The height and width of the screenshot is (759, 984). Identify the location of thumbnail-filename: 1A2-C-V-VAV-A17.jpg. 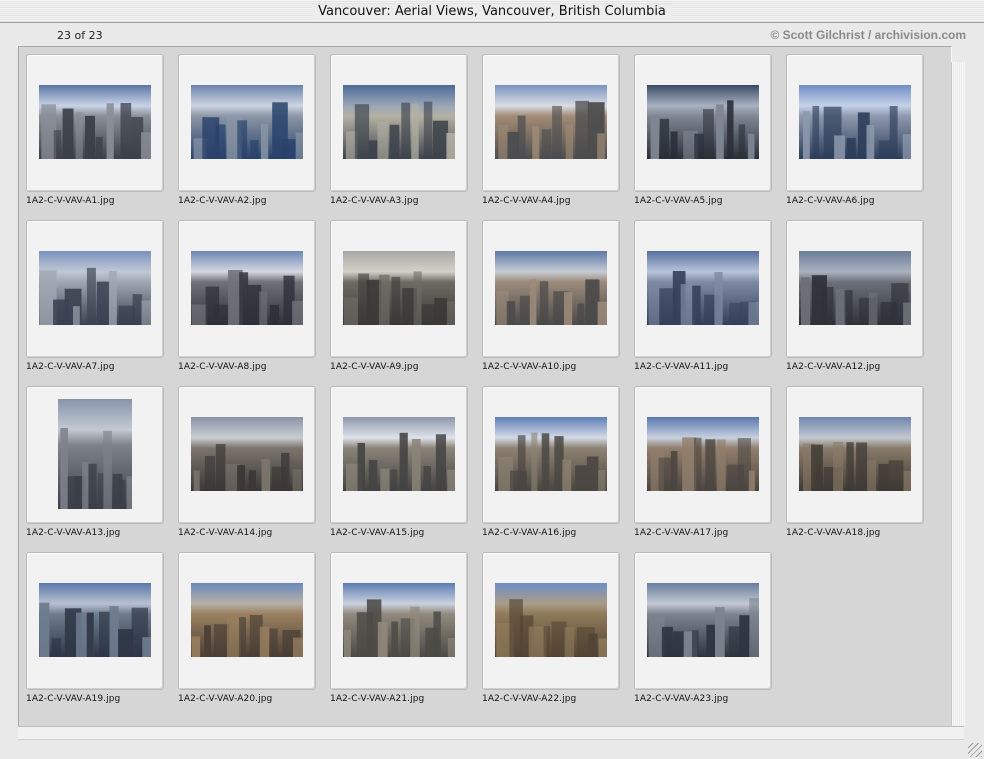
(681, 533).